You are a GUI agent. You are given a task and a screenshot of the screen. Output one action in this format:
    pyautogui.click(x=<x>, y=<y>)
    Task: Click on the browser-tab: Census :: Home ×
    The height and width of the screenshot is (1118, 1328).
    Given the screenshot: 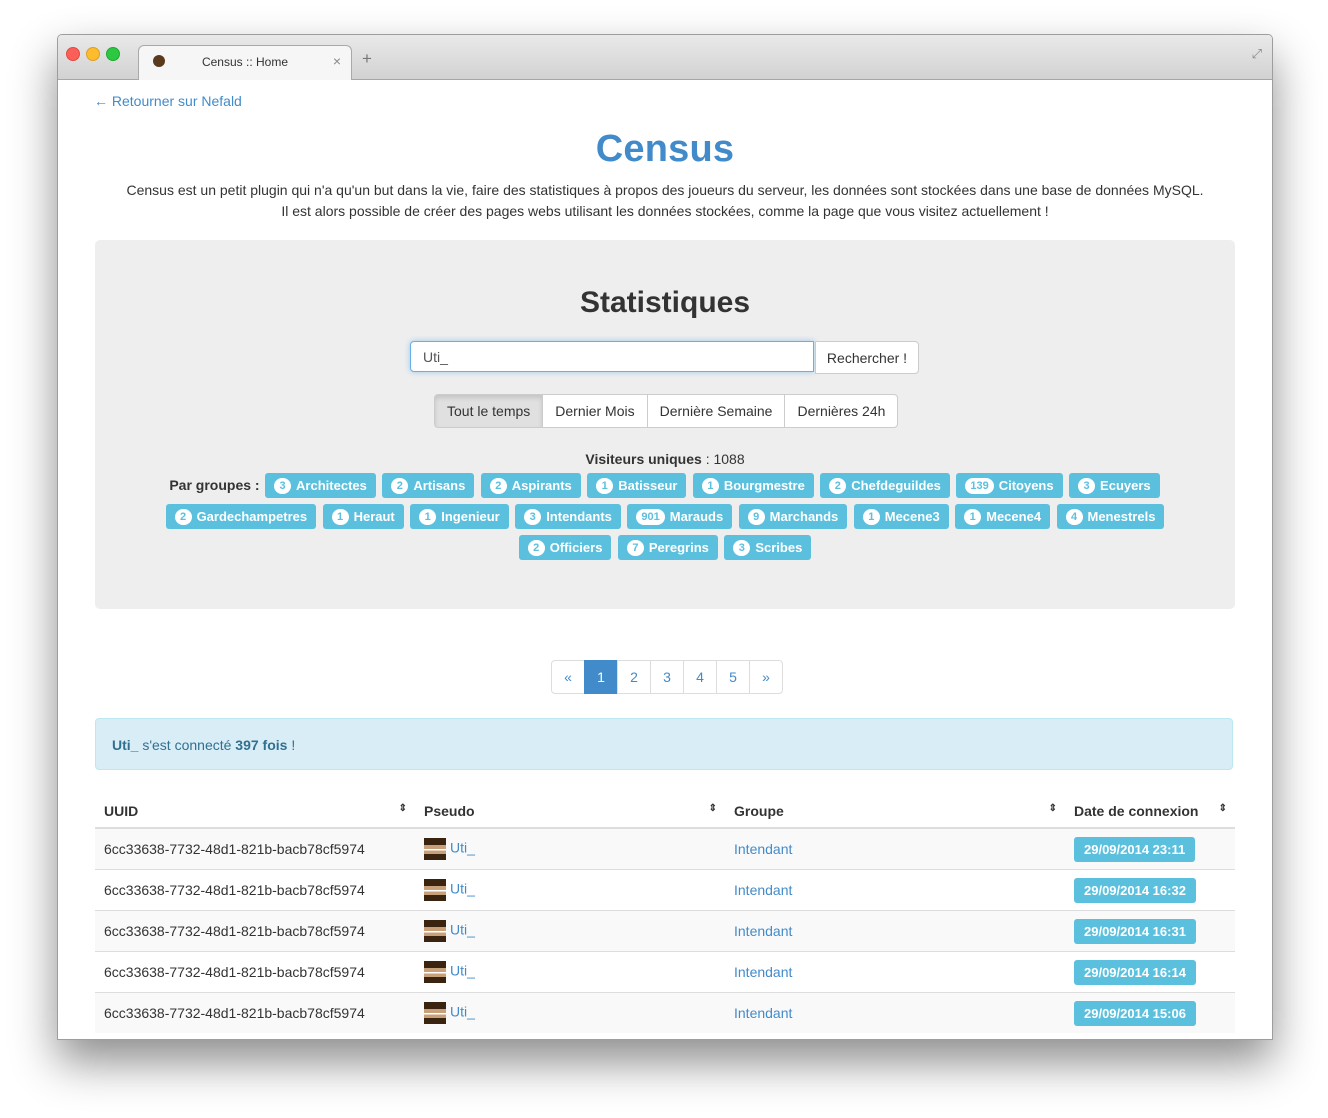 What is the action you would take?
    pyautogui.click(x=245, y=63)
    